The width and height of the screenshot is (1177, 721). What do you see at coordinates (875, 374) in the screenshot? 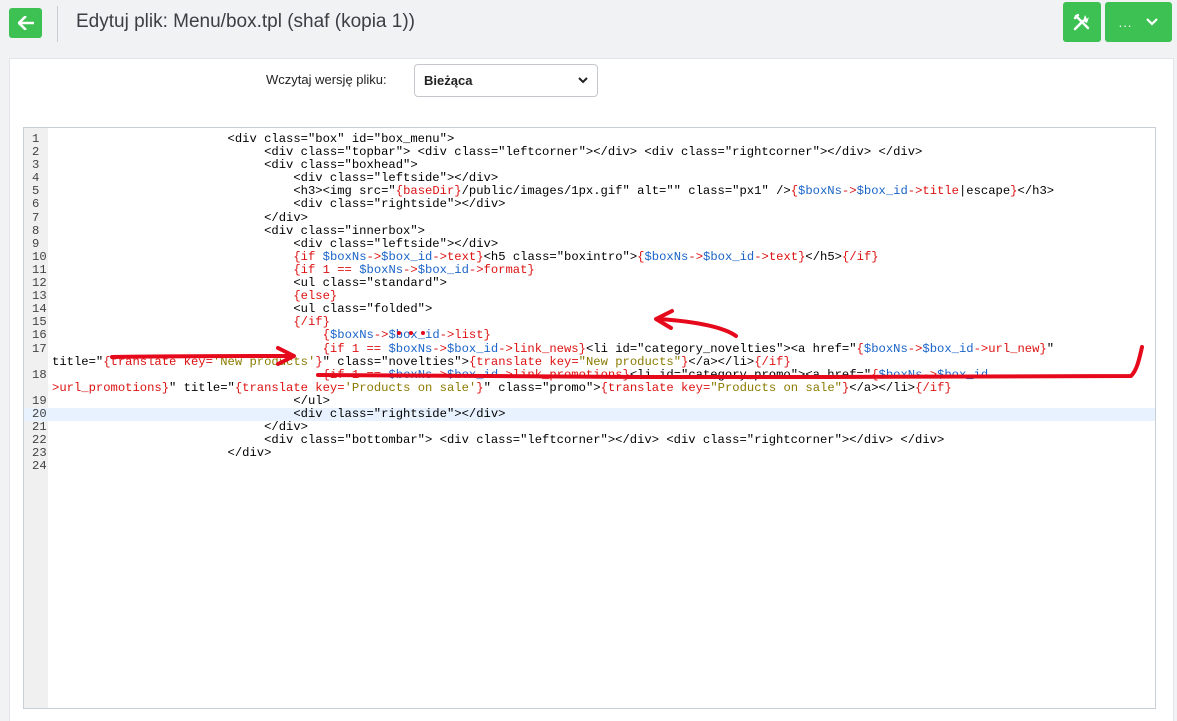
I see `code-token: {` at bounding box center [875, 374].